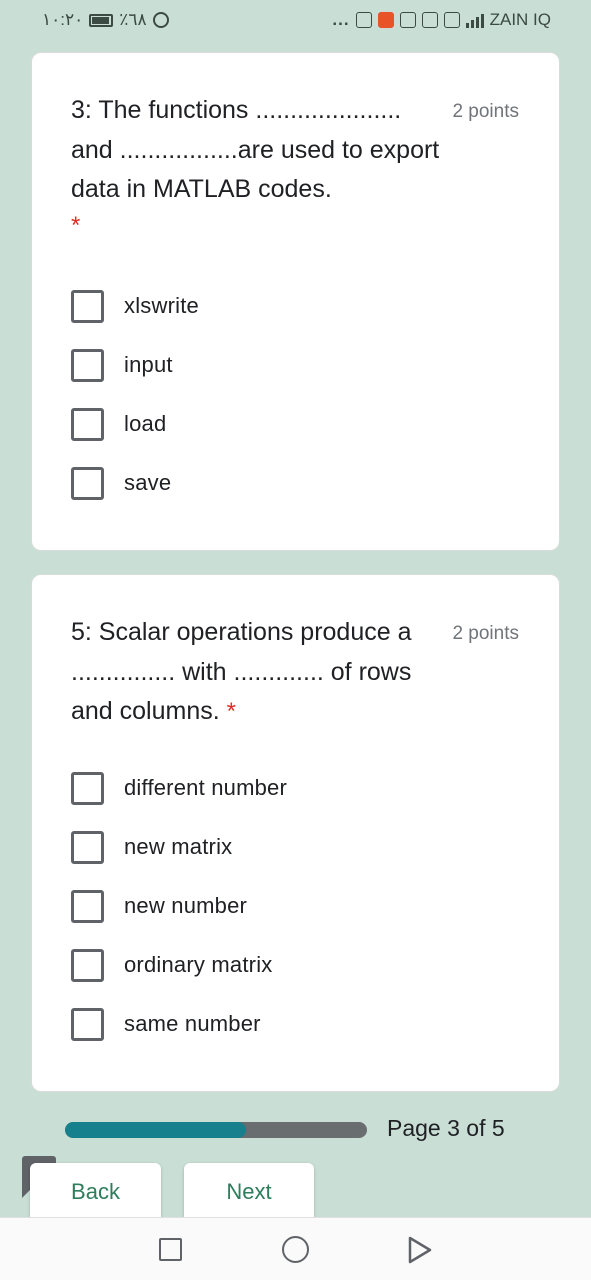 This screenshot has height=1280, width=591. I want to click on option-save: save, so click(121, 483).